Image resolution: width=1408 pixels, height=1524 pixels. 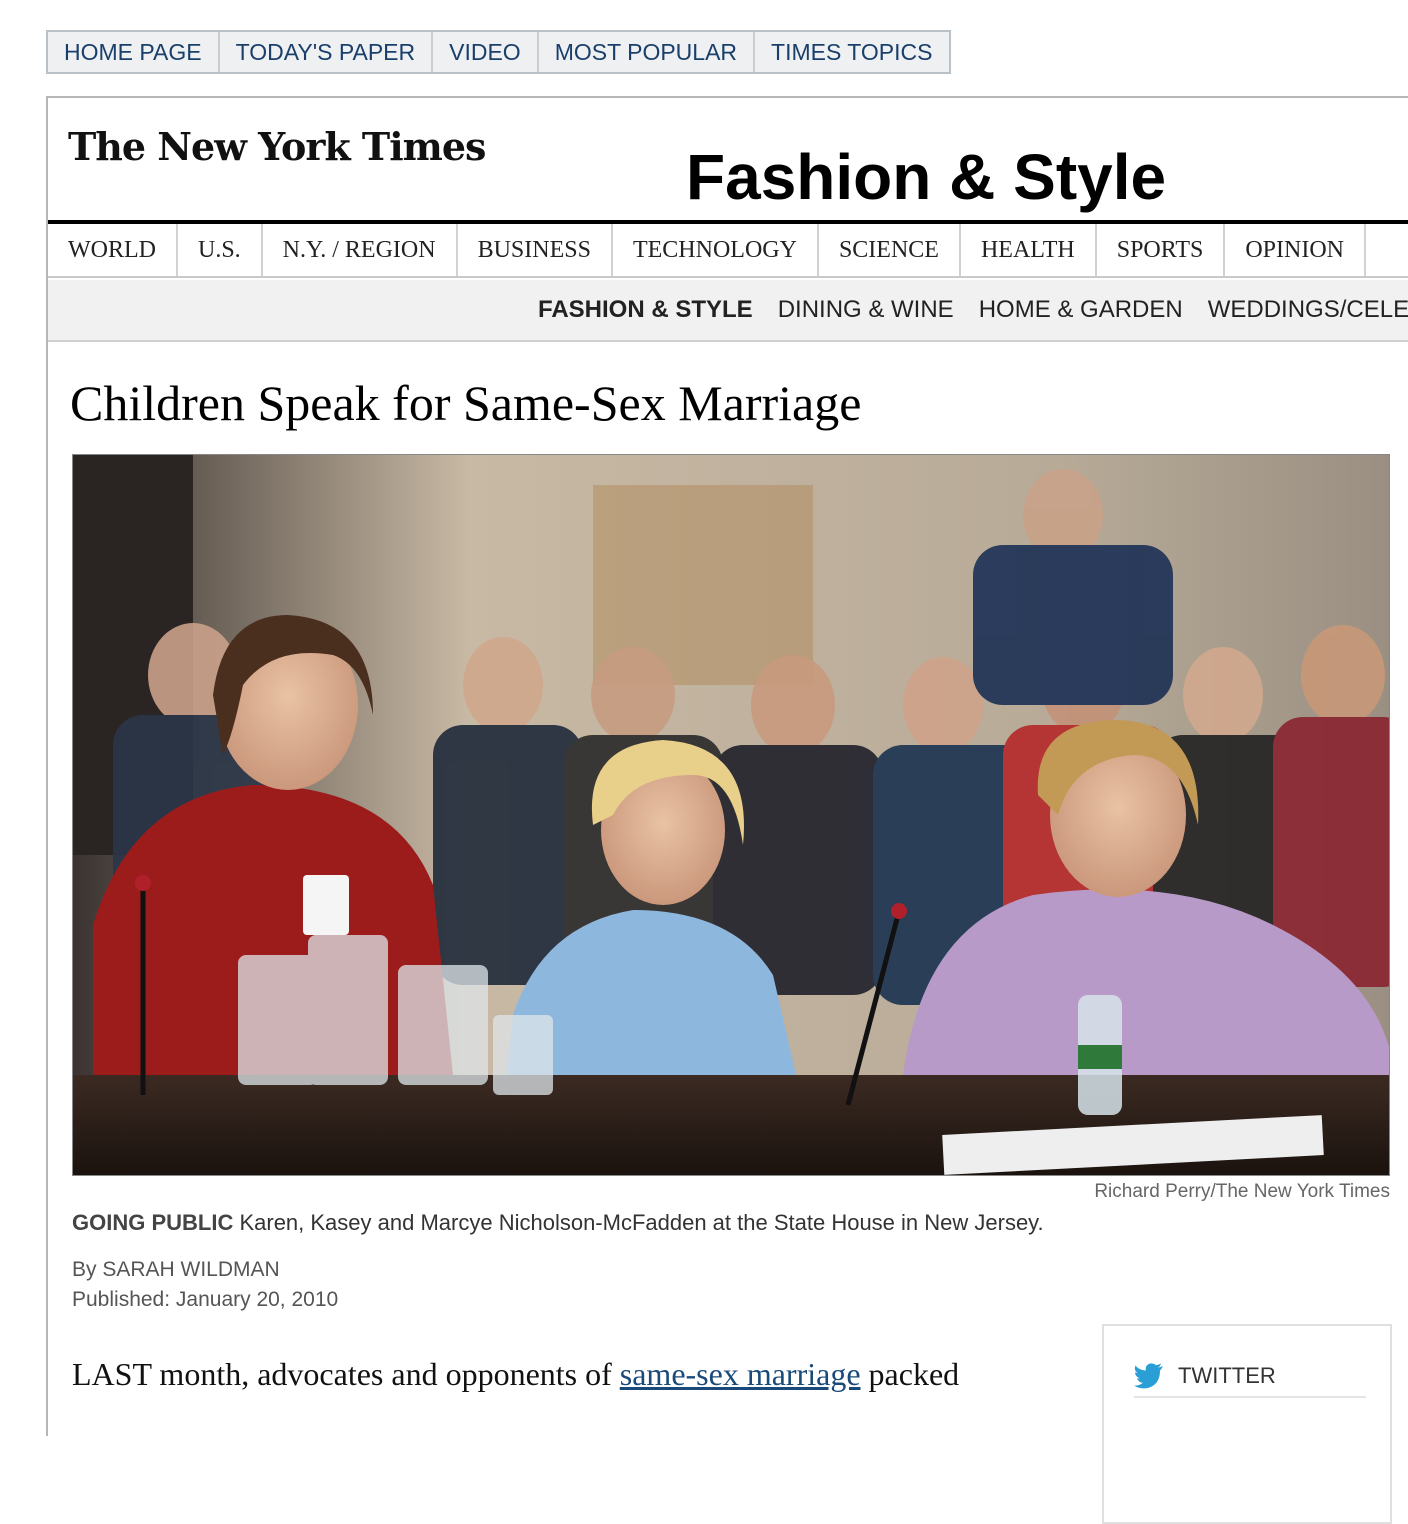 What do you see at coordinates (205, 1299) in the screenshot?
I see `published-date: Published: January 20, 2010` at bounding box center [205, 1299].